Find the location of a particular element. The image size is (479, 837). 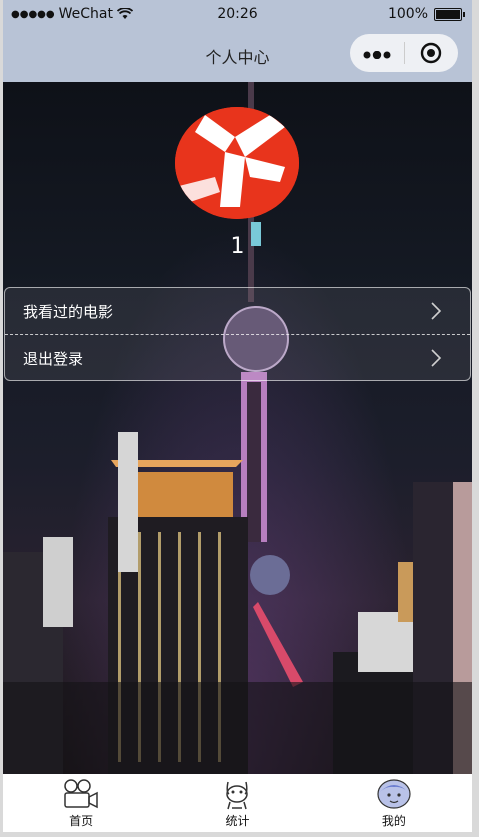

avatar-face-icon is located at coordinates (394, 794).